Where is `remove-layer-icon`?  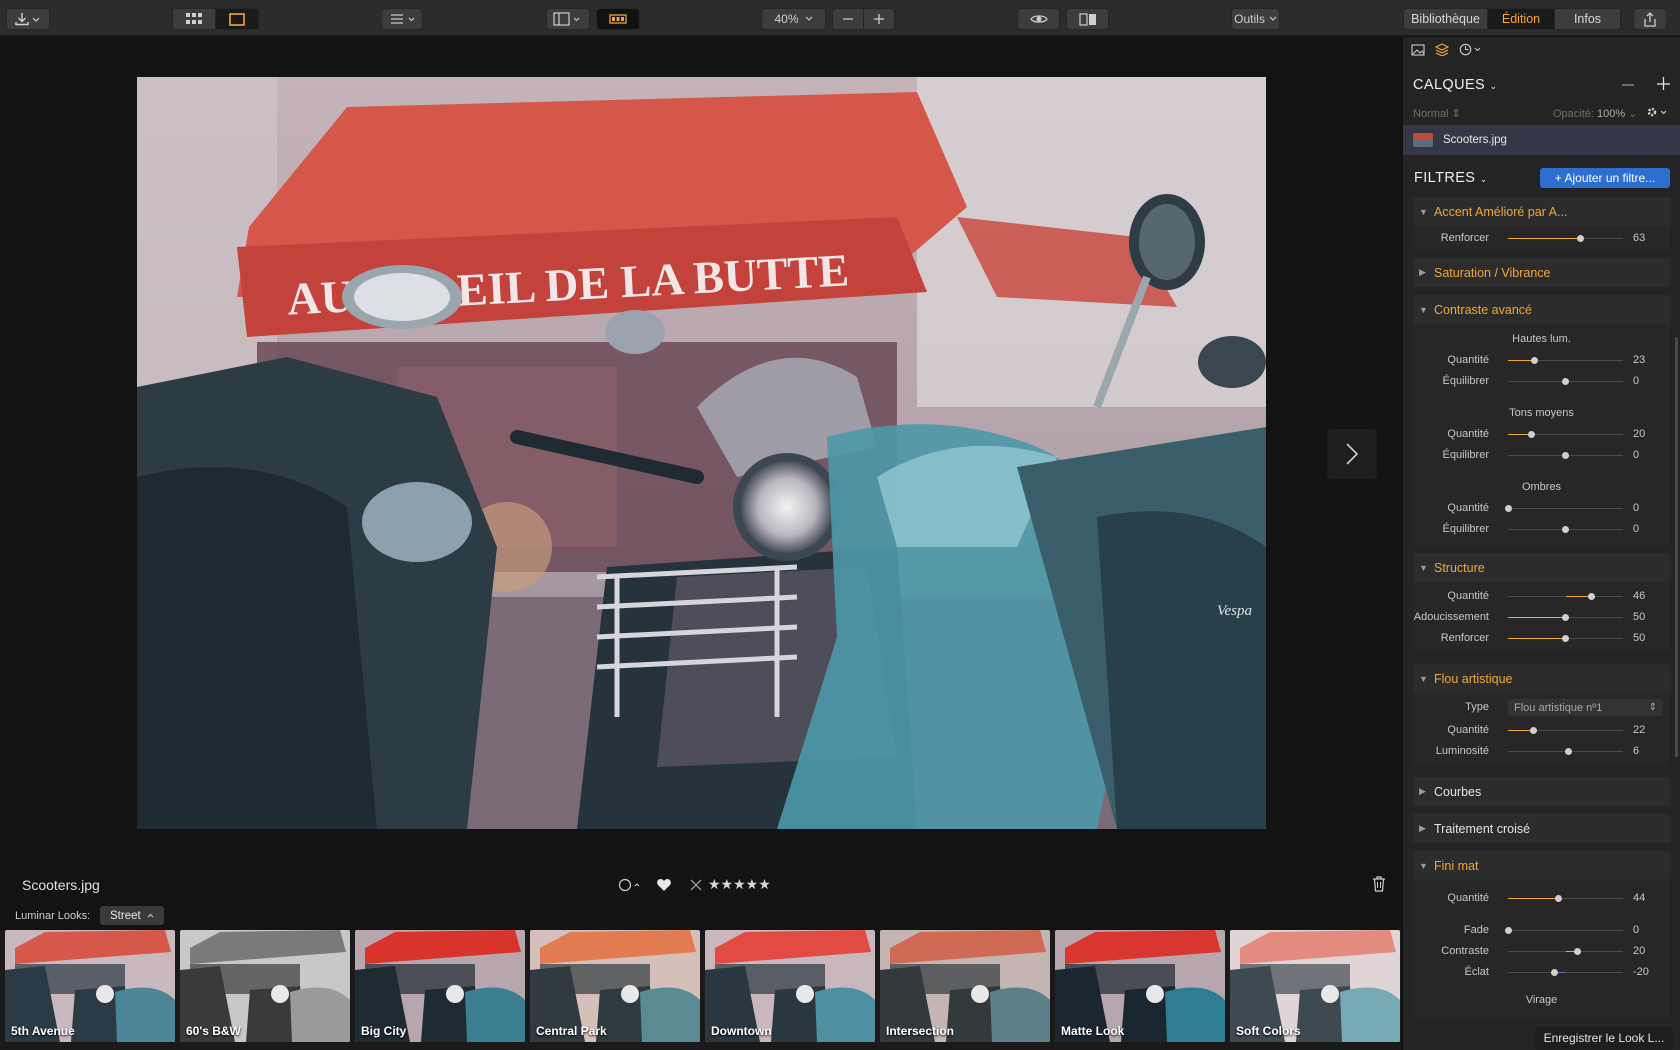
remove-layer-icon is located at coordinates (1629, 85).